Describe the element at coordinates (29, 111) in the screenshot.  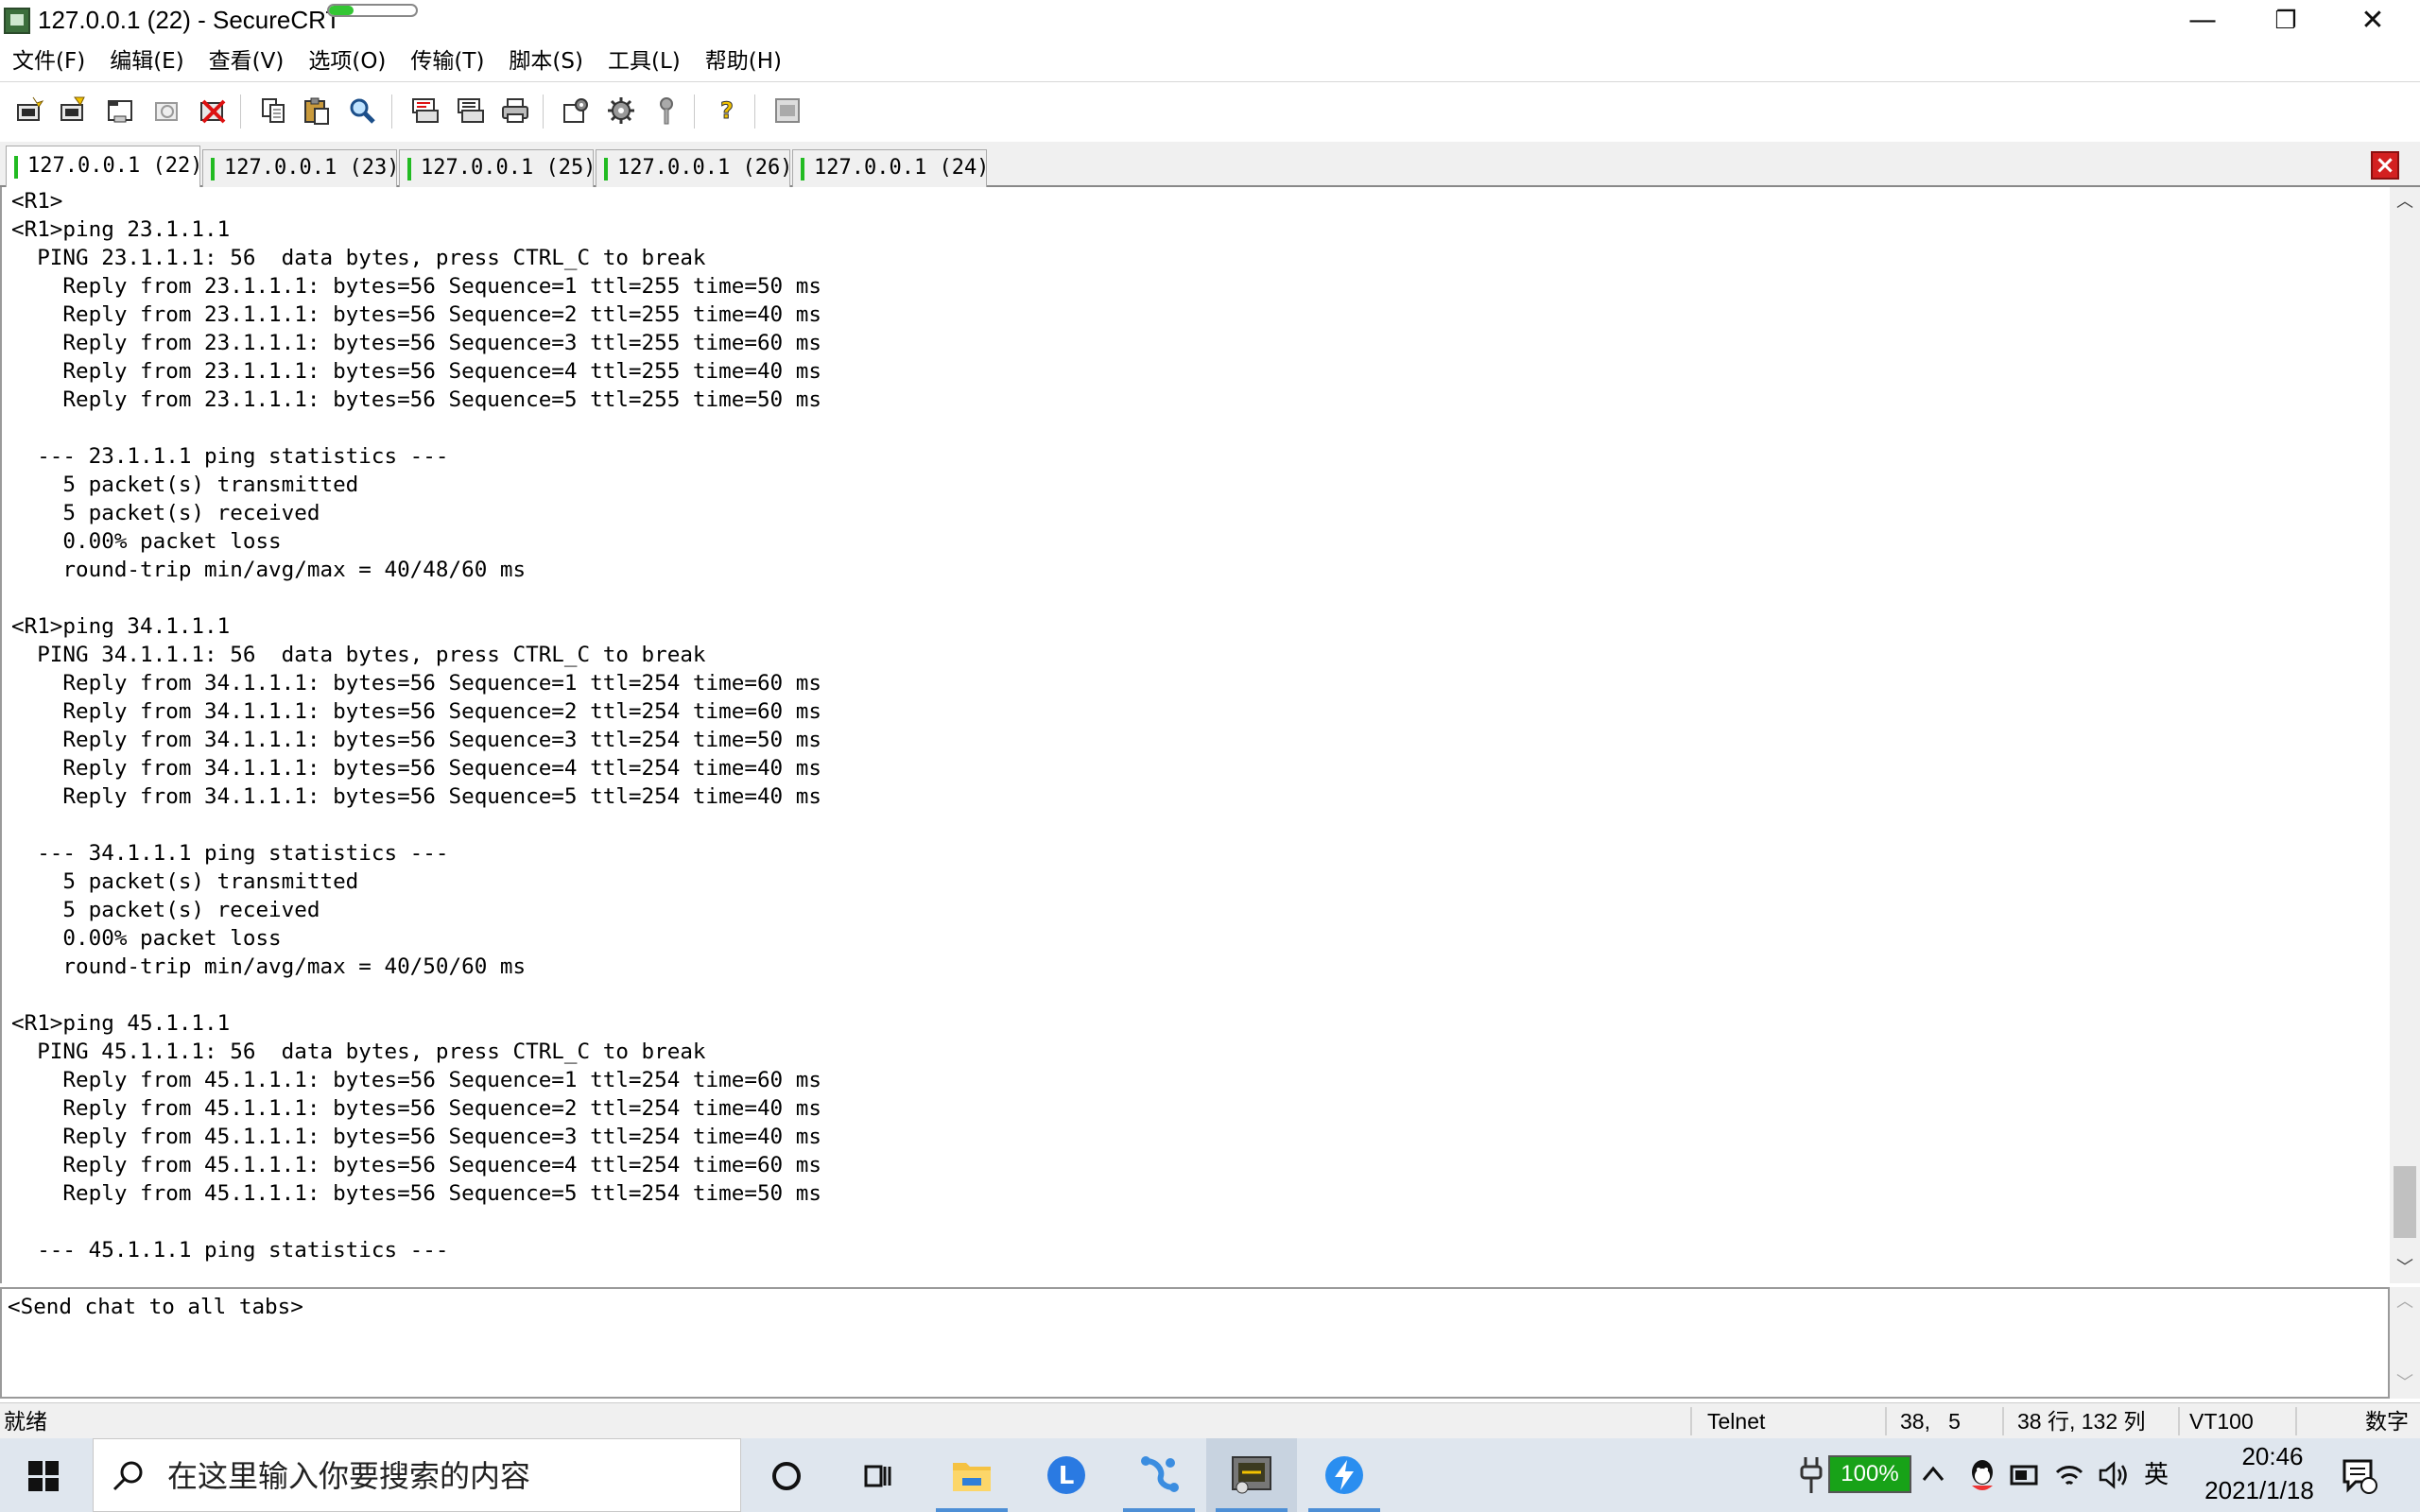
I see `connect-icon` at that location.